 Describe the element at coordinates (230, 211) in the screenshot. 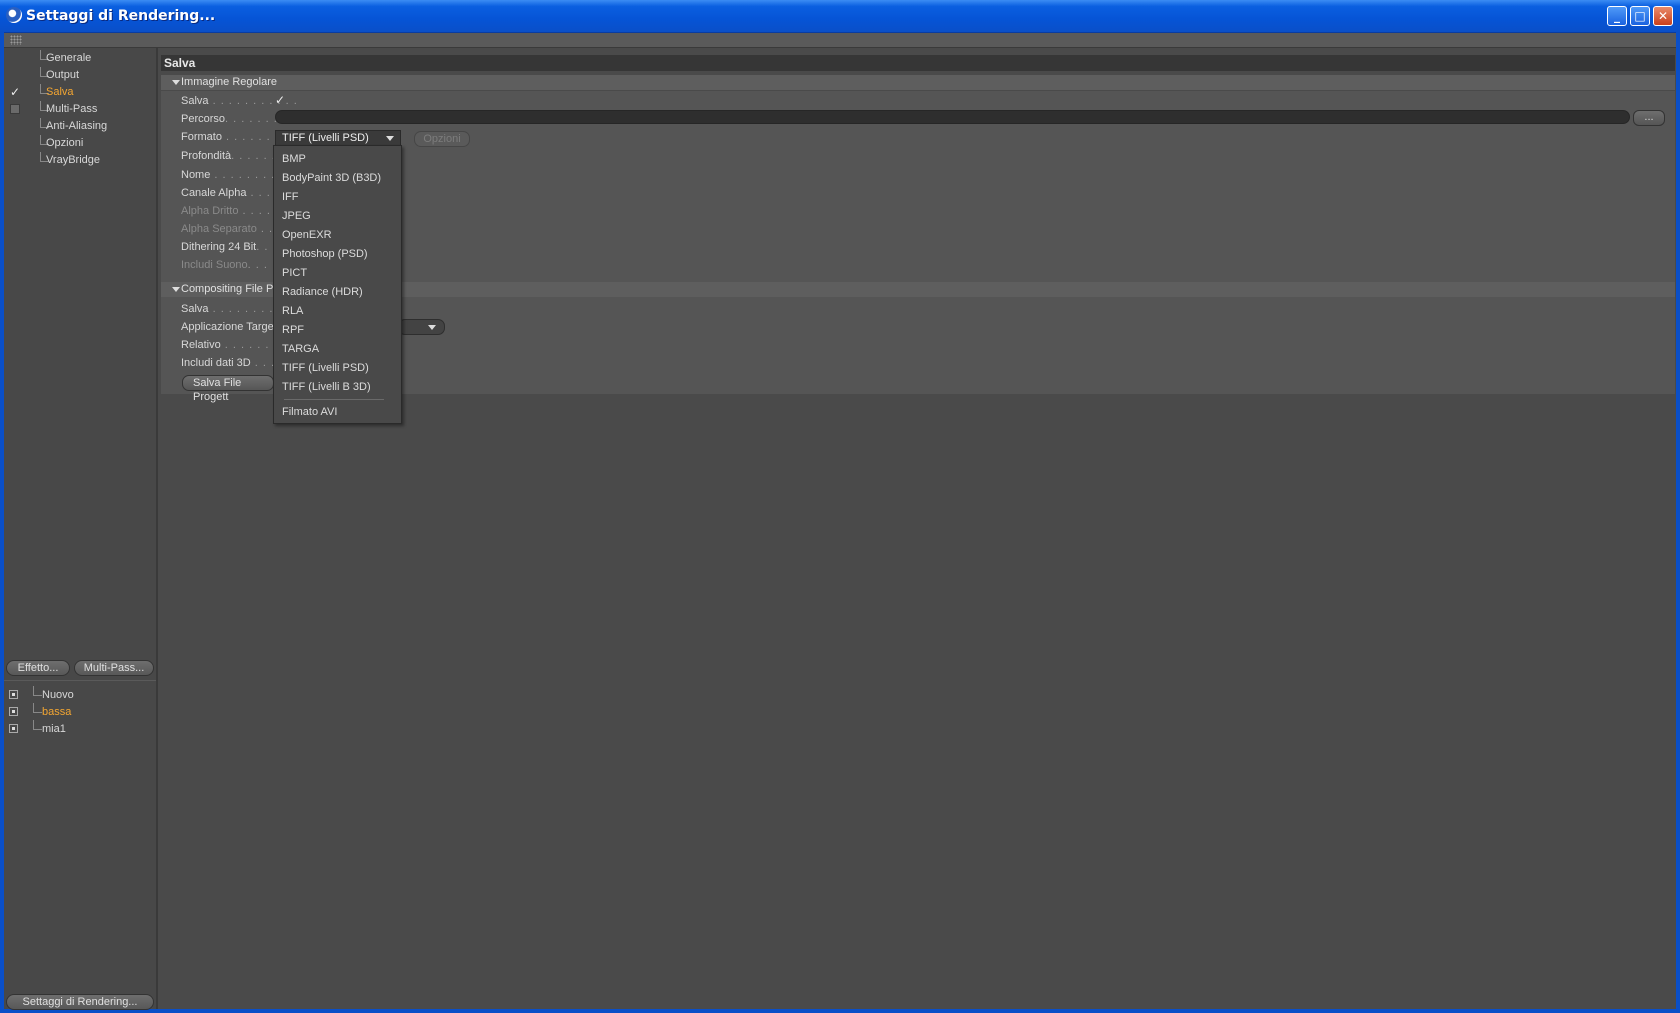

I see `row-alpha-dritto: Alpha Dritto . . . . .` at that location.